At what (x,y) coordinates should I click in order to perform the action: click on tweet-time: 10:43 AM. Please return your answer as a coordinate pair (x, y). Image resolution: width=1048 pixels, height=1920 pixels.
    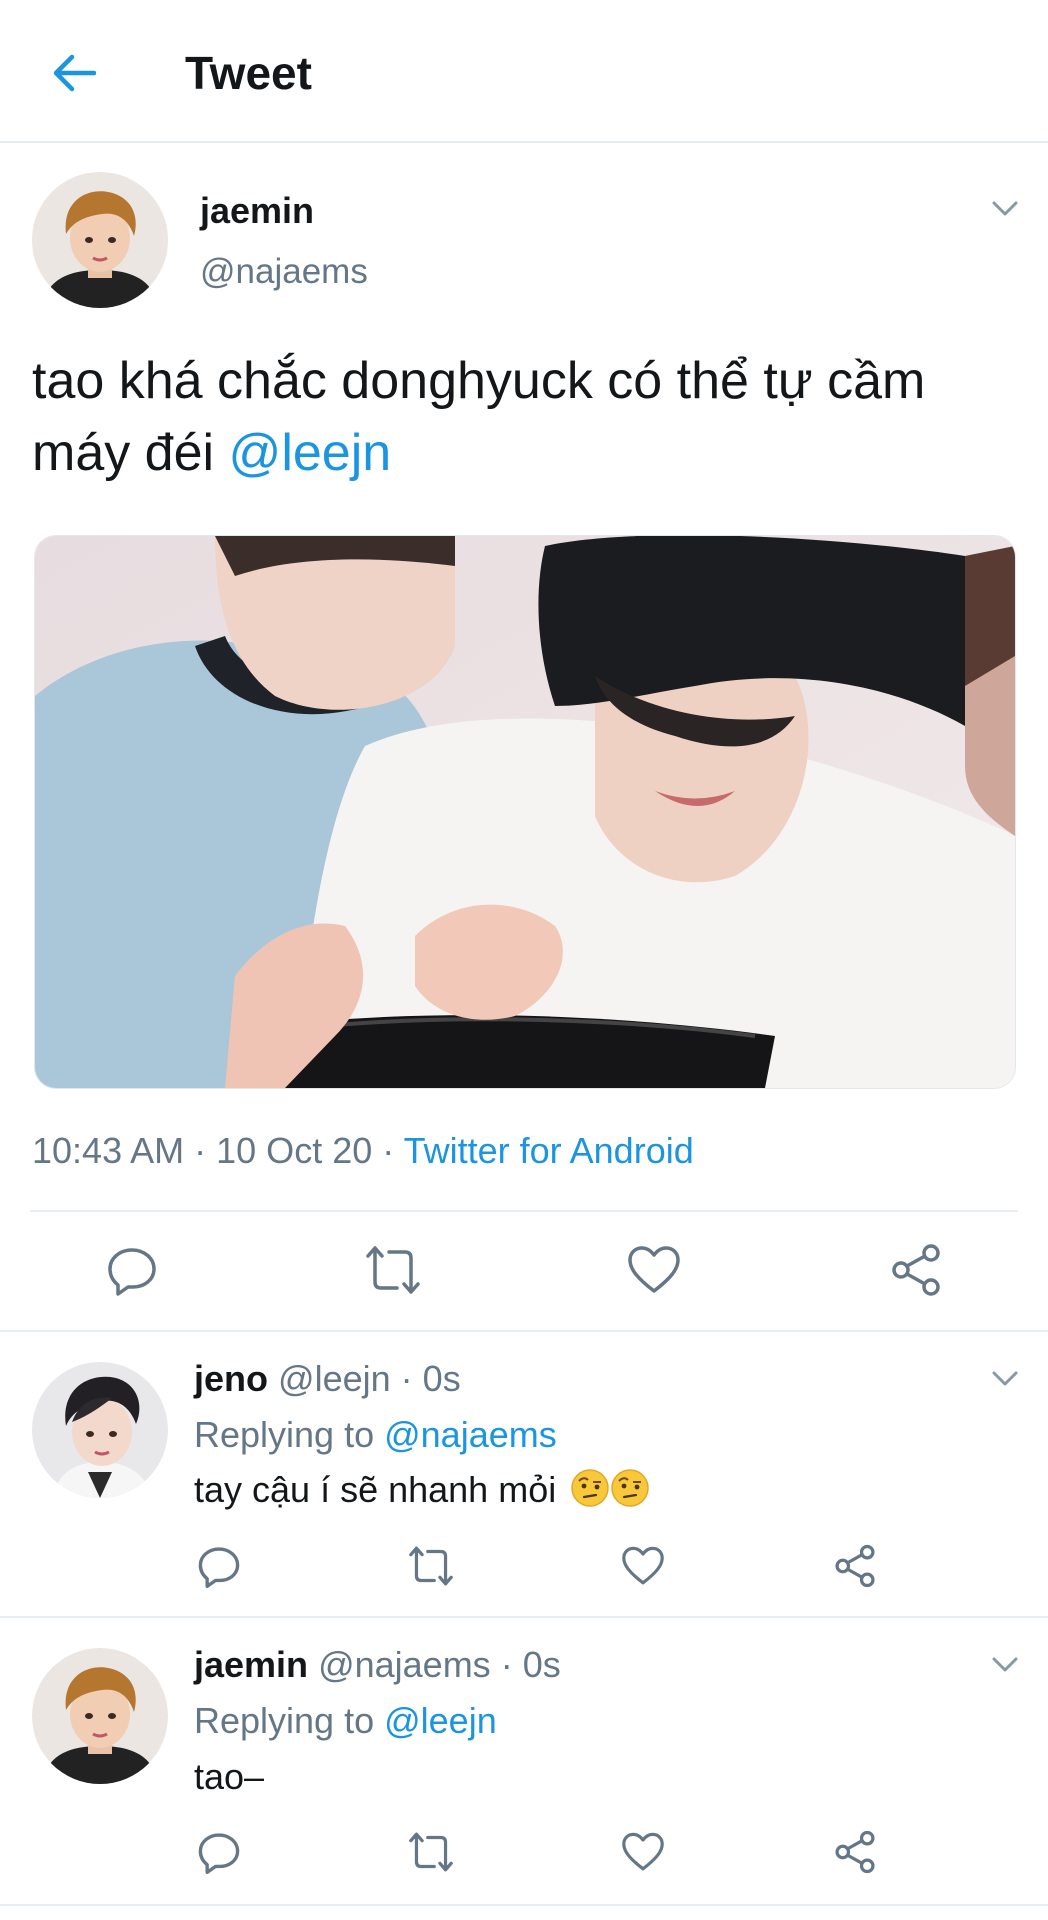
    Looking at the image, I should click on (108, 1150).